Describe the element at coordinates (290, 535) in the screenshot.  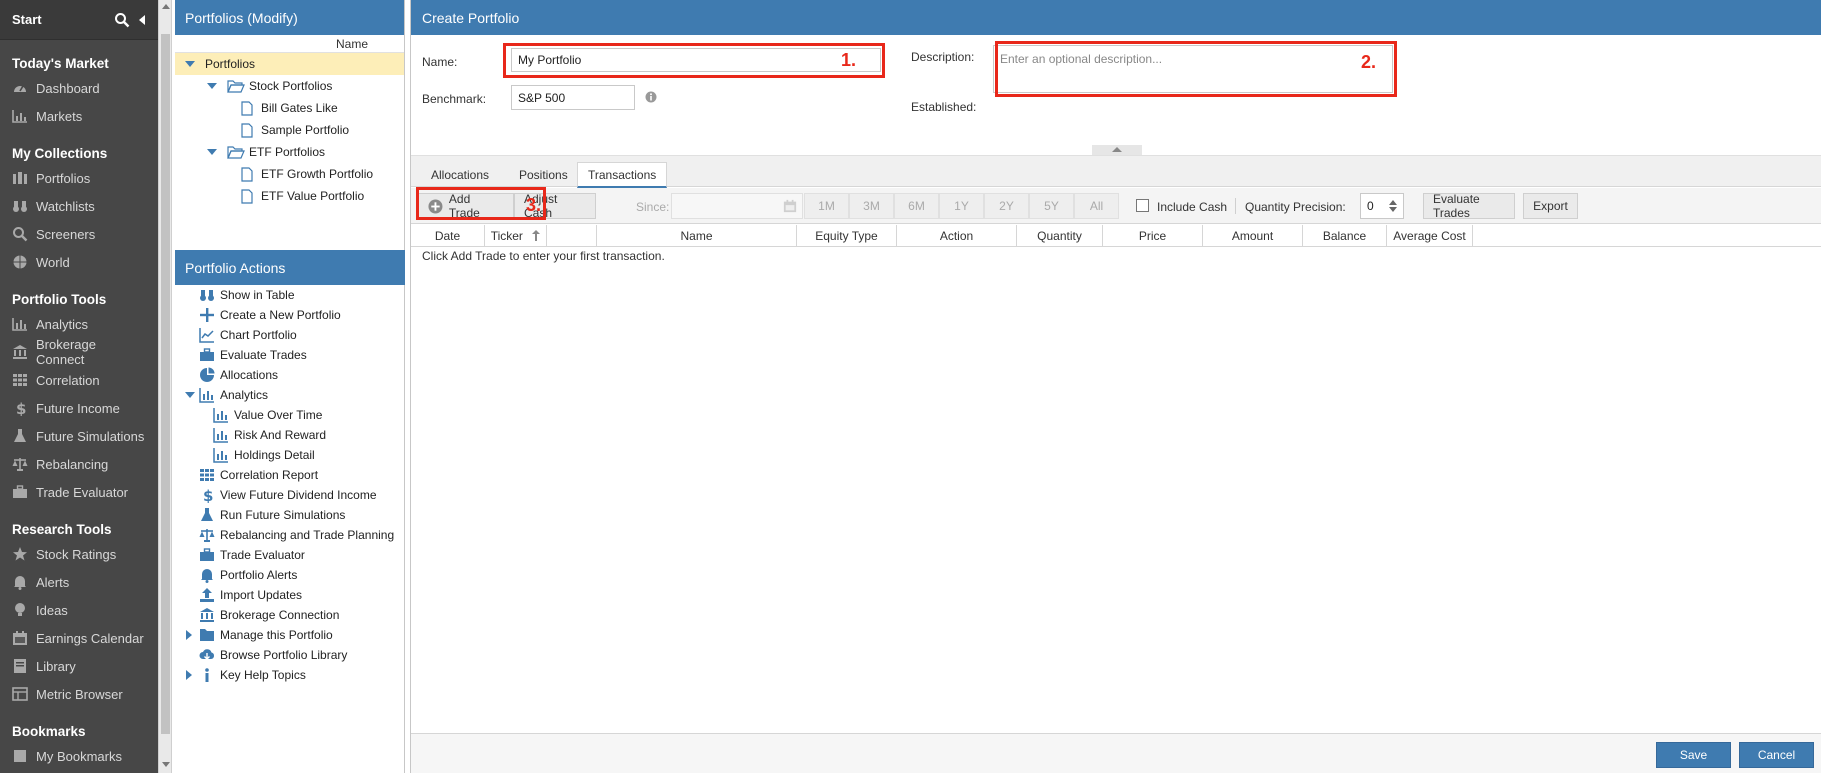
I see `action-rebalancing-and-trade-planning: Rebalancing and Trade Planning` at that location.